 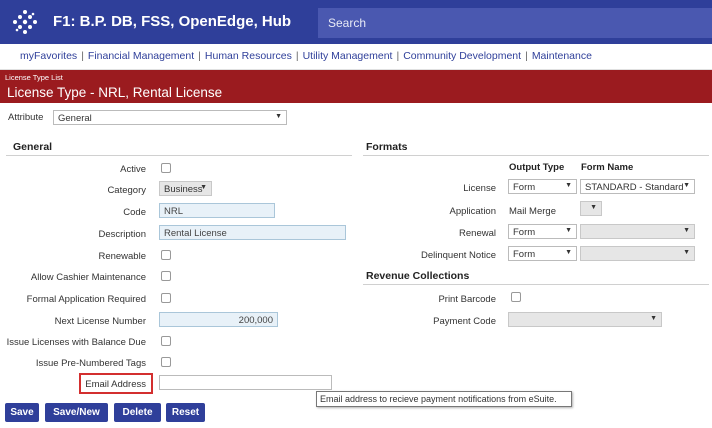 I want to click on save-new-button: Save/New, so click(x=76, y=412).